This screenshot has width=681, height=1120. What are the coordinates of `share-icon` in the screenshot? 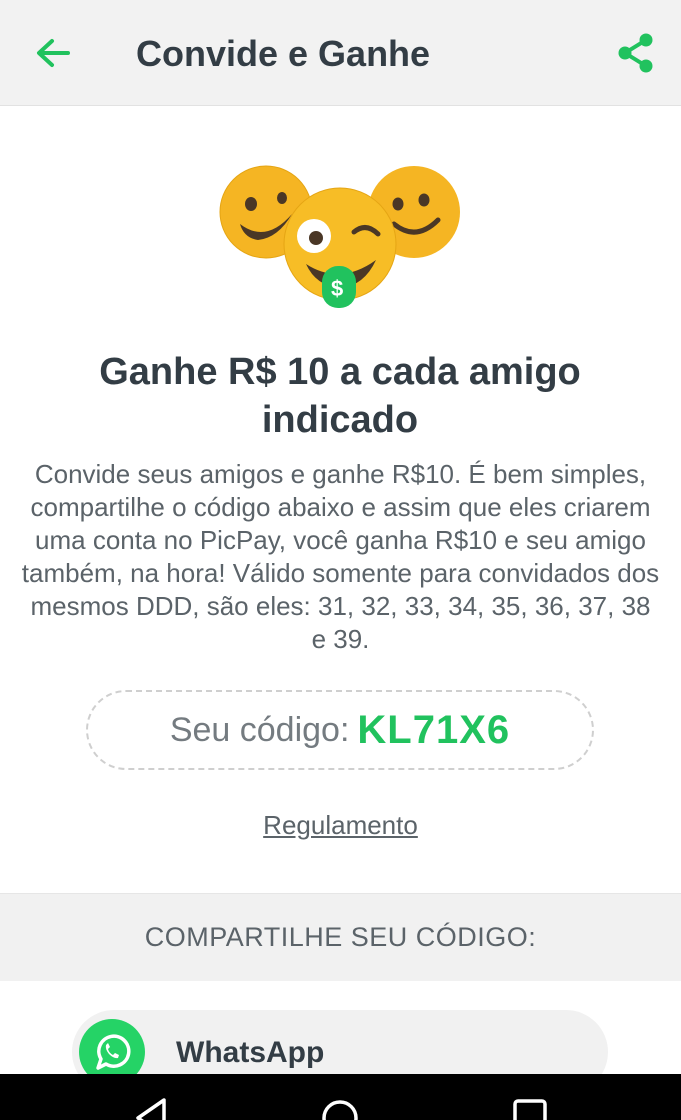 It's located at (635, 53).